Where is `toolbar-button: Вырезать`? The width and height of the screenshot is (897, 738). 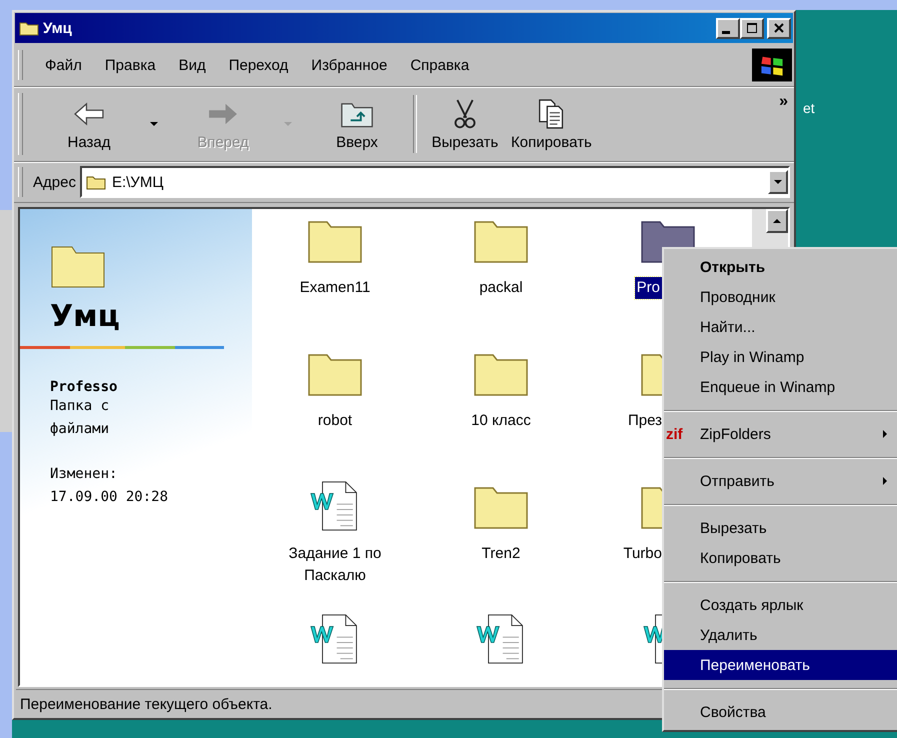
toolbar-button: Вырезать is located at coordinates (465, 124).